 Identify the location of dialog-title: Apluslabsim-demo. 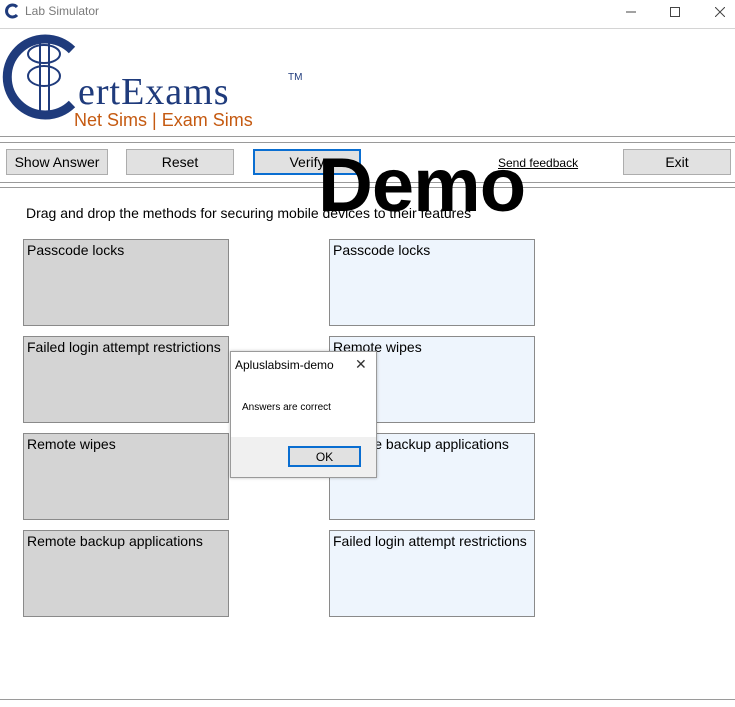
(284, 365).